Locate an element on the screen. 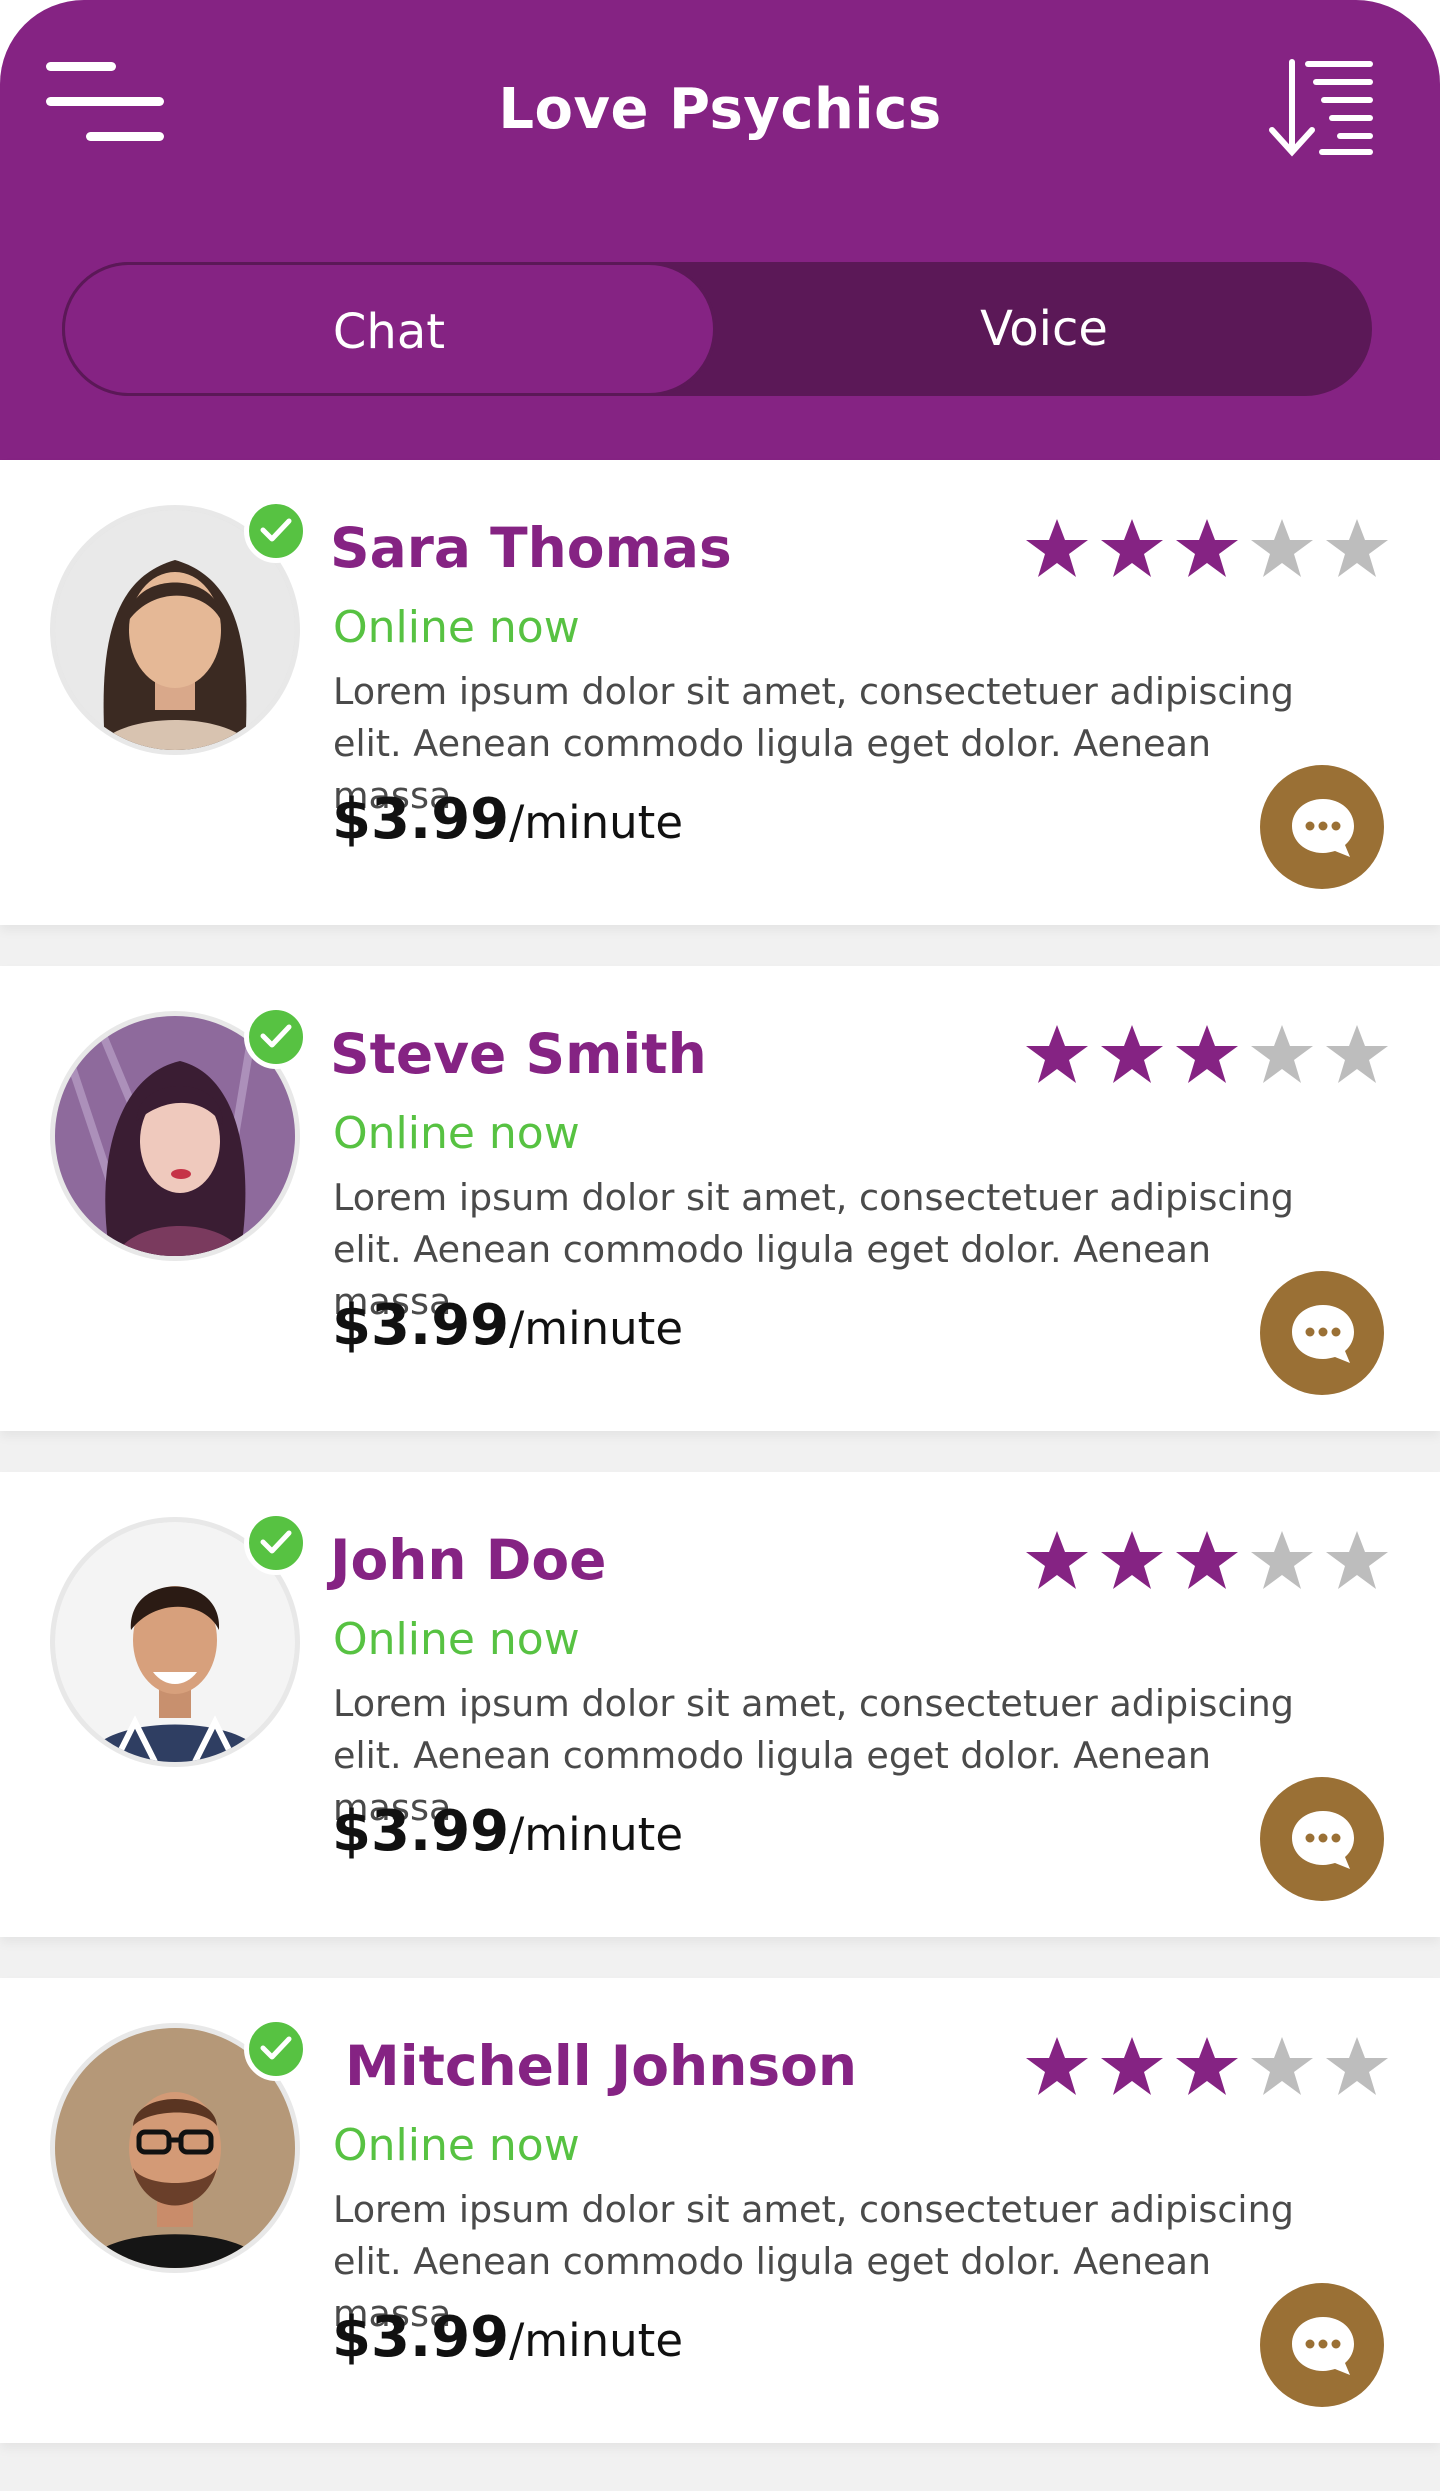 The image size is (1440, 2491). chat-voice-toggle: Chat Voice is located at coordinates (717, 329).